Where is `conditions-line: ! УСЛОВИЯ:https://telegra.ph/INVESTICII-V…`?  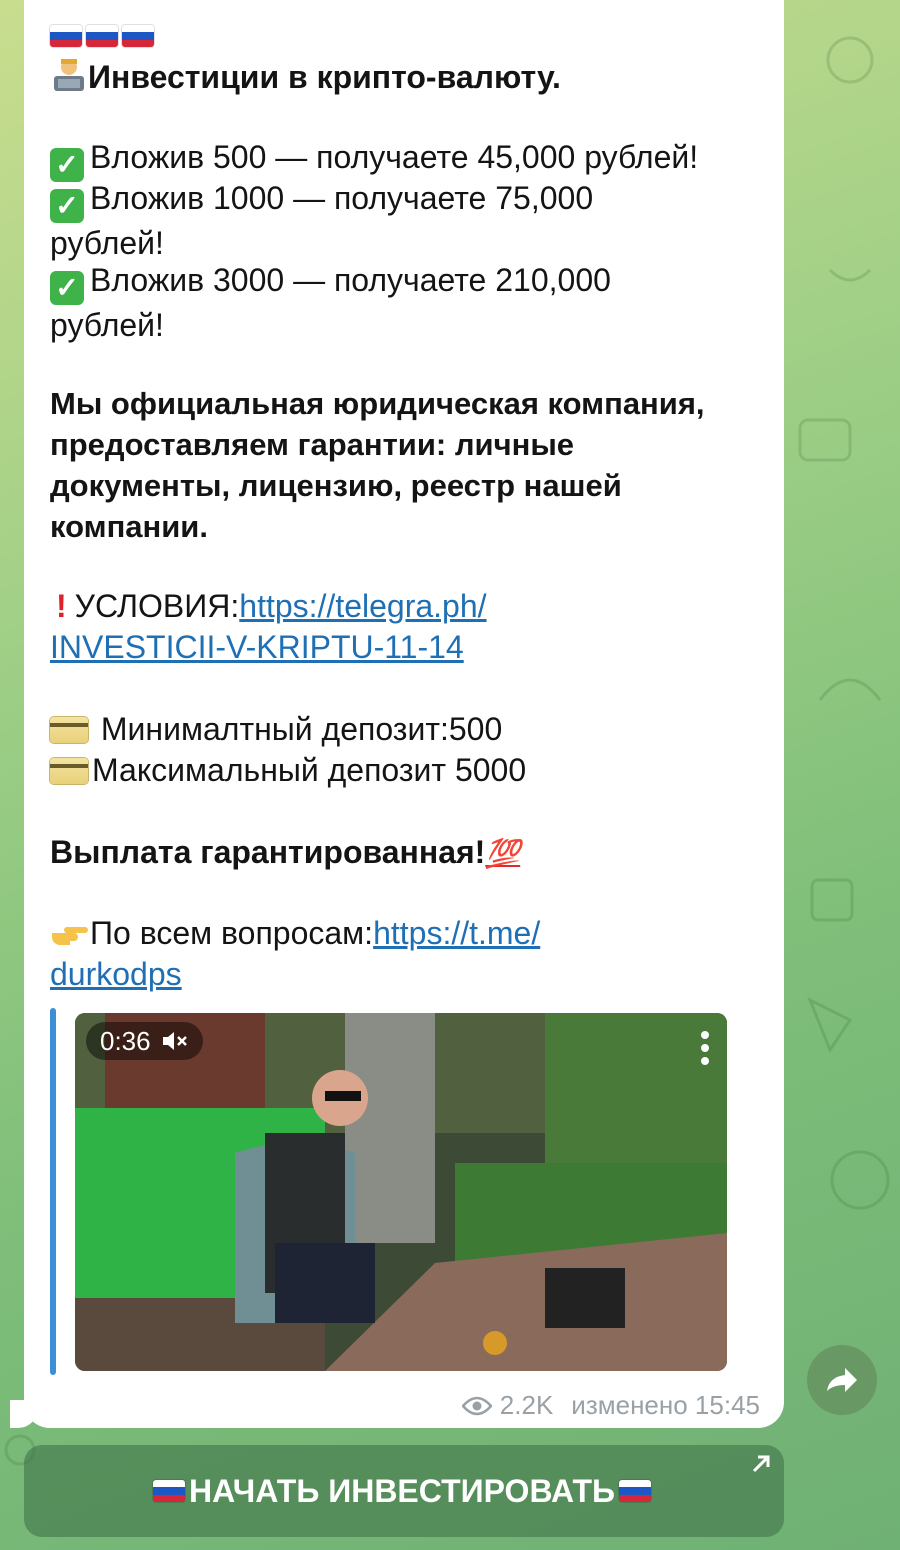
conditions-line: ! УСЛОВИЯ:https://telegra.ph/INVESTICII-V… is located at coordinates (407, 627).